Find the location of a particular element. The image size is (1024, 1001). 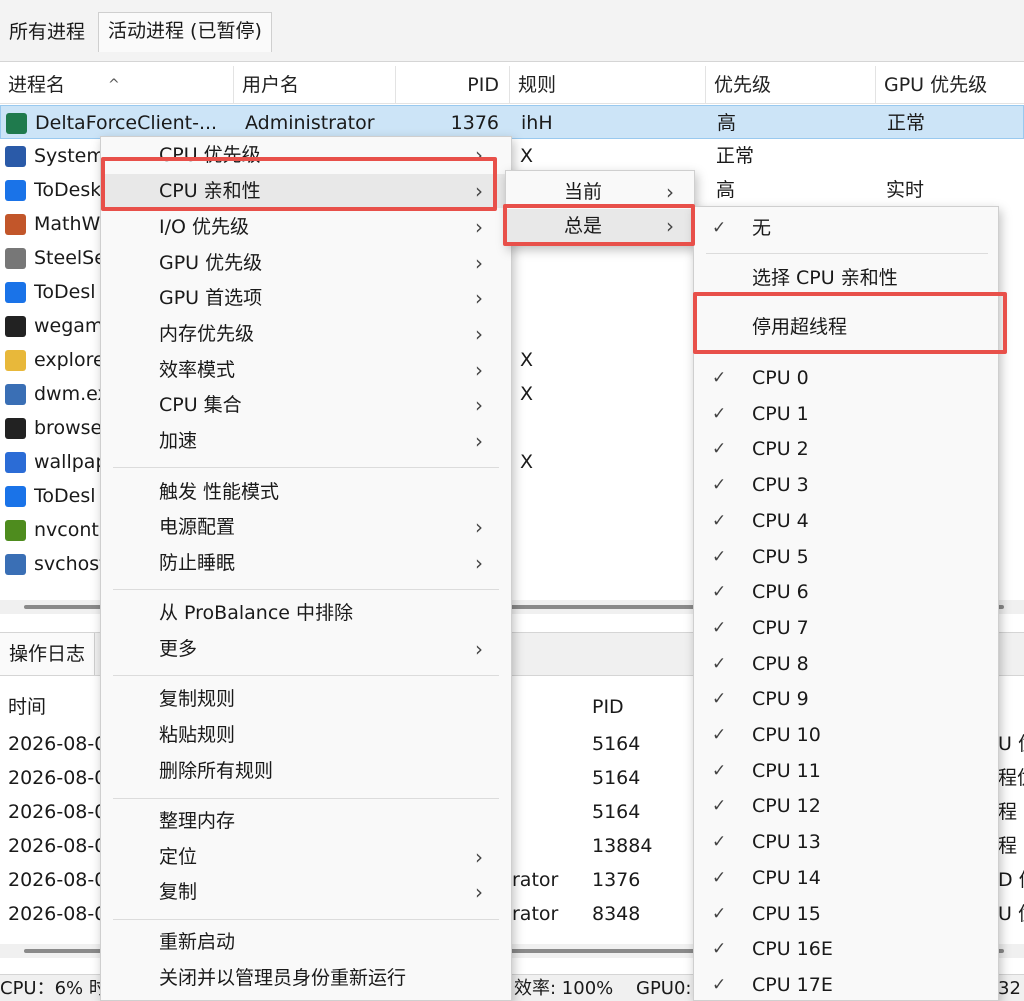

menu-item-memory-priority: 内存优先级 › is located at coordinates (306, 334).